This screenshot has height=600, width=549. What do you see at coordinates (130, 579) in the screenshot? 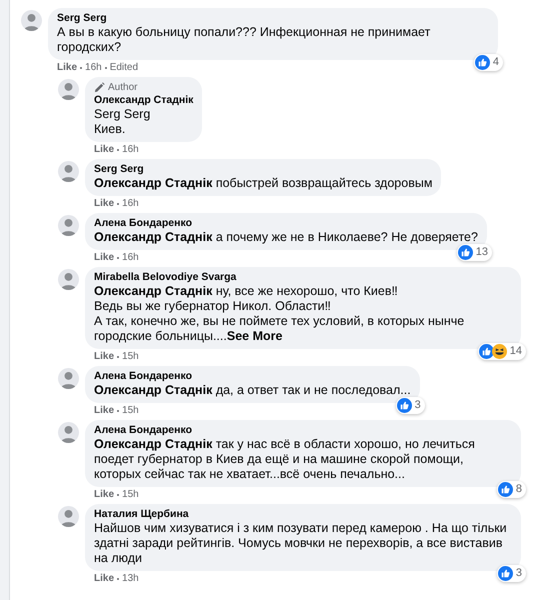
I see `meta-link: 13h` at bounding box center [130, 579].